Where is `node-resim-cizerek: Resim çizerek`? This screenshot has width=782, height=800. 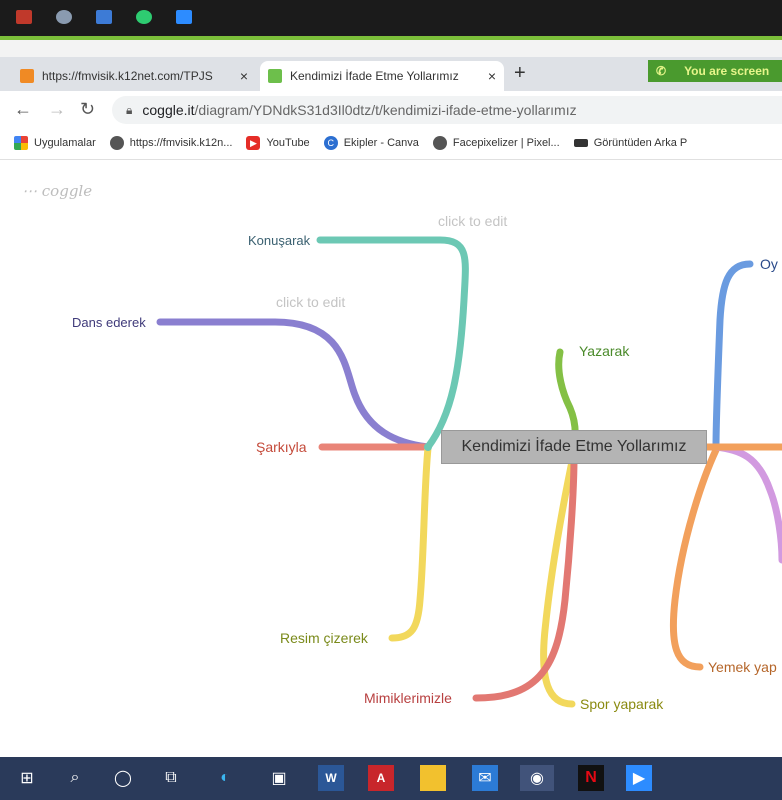
node-resim-cizerek: Resim çizerek is located at coordinates (324, 638).